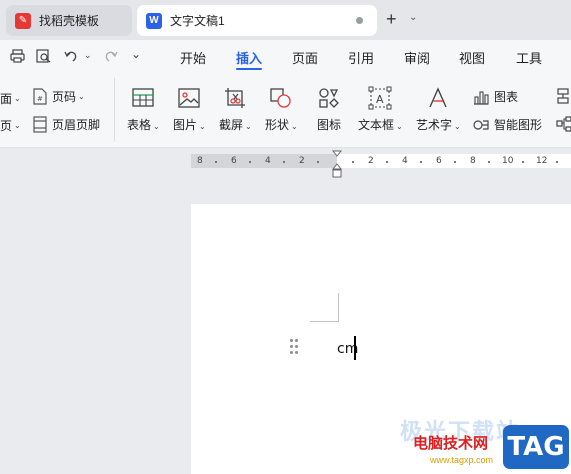  I want to click on wordart-icon, so click(438, 97).